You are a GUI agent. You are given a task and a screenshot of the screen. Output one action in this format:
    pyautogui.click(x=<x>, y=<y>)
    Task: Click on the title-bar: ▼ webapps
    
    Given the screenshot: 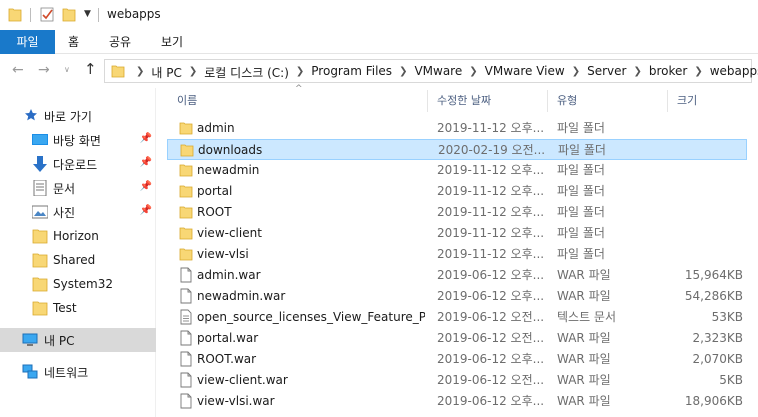 What is the action you would take?
    pyautogui.click(x=379, y=15)
    